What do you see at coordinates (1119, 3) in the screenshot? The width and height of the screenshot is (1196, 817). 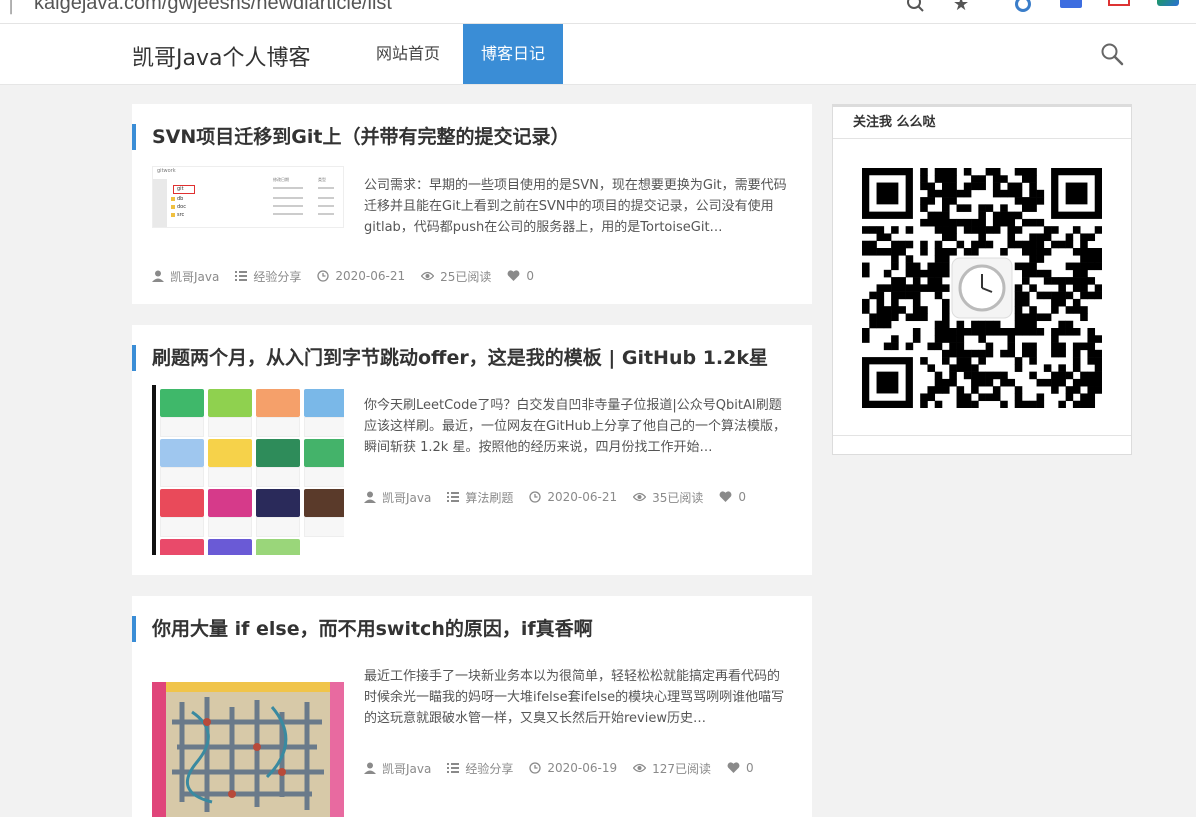 I see `extension-red-icon` at bounding box center [1119, 3].